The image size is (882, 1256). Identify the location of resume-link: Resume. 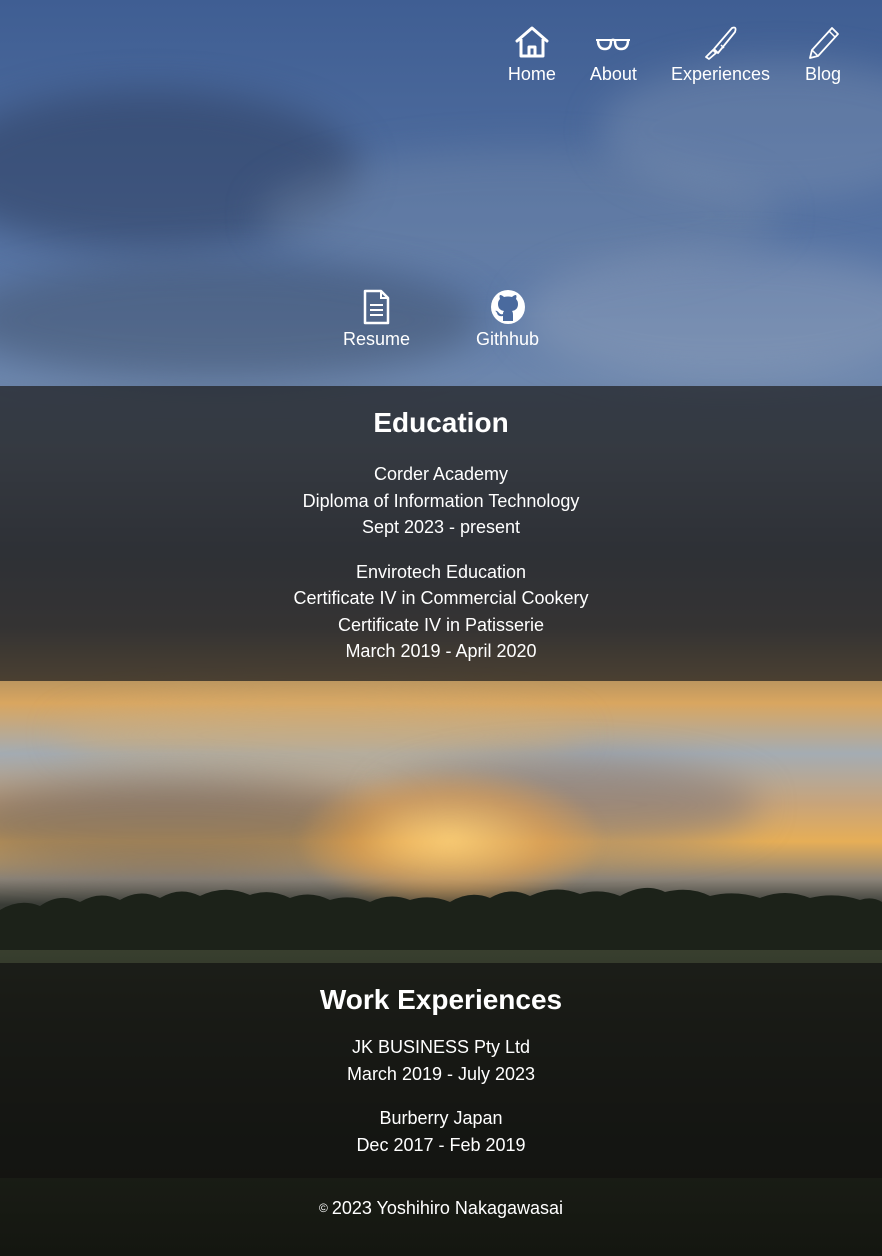
(376, 319).